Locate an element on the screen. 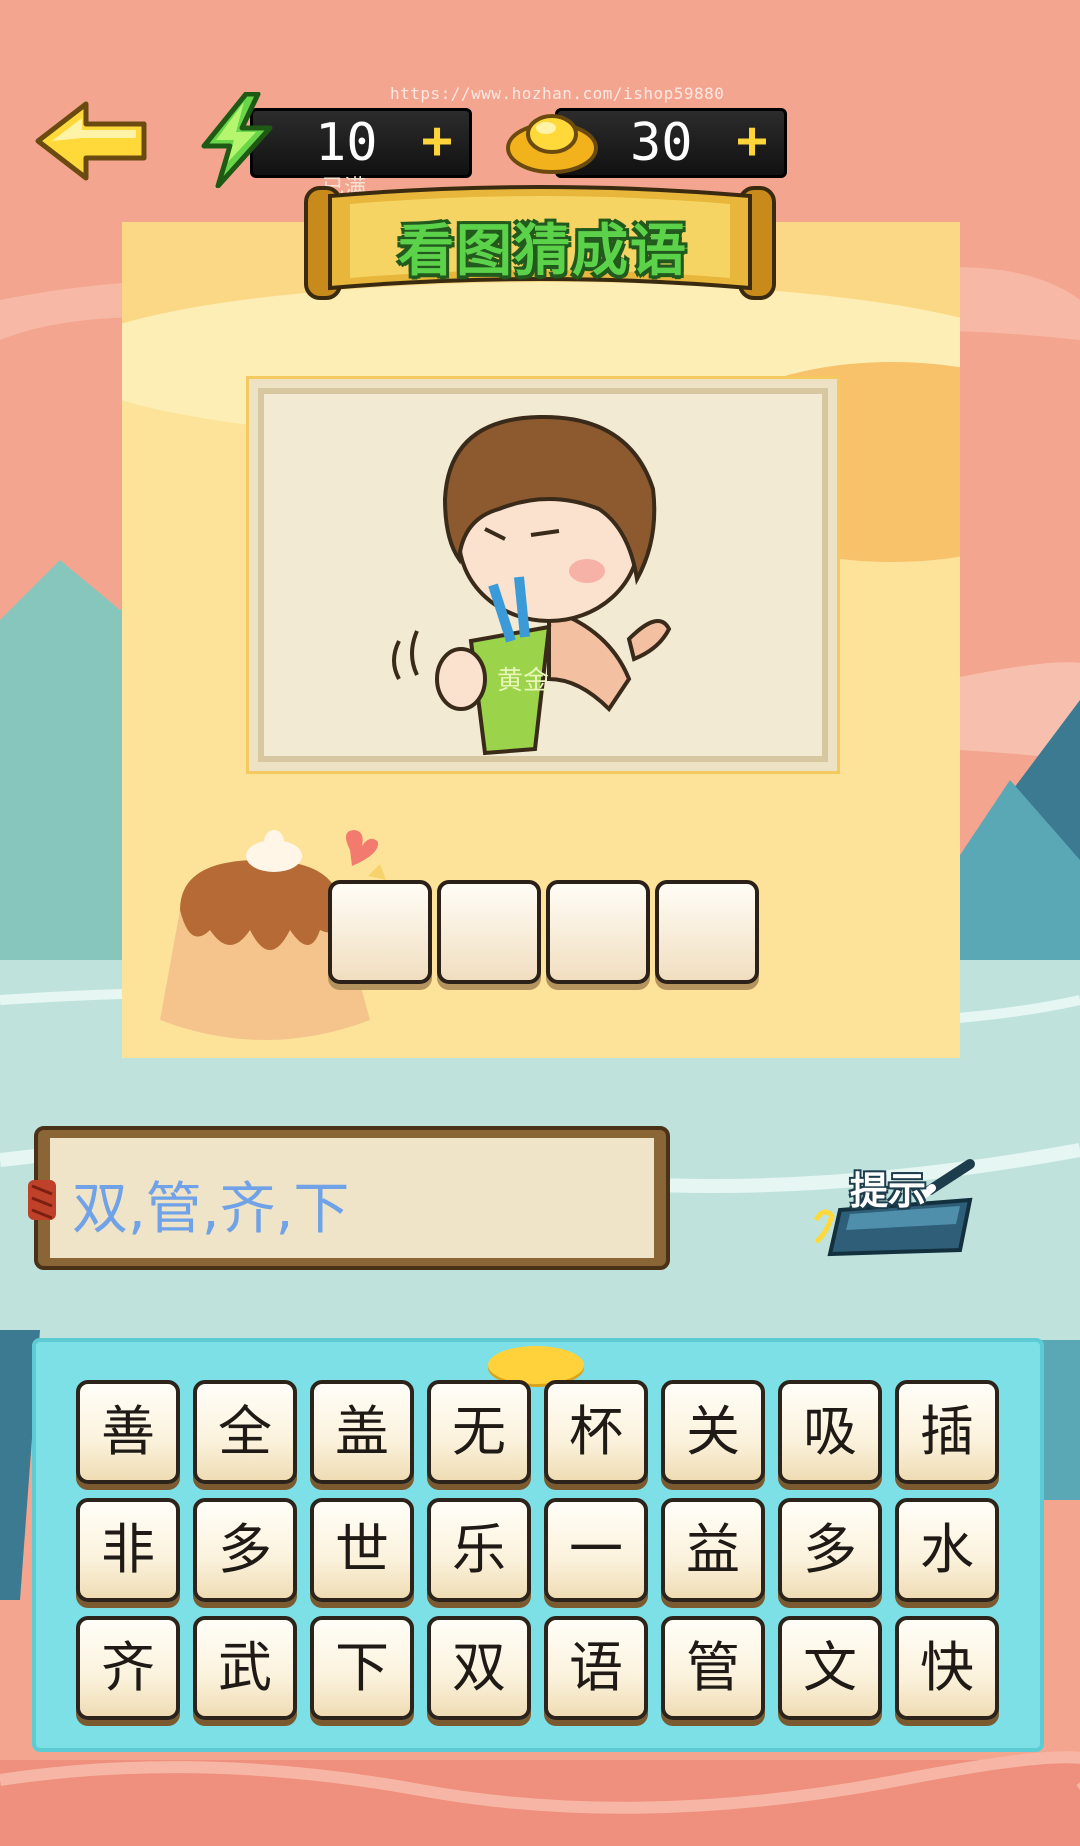 This screenshot has width=1080, height=1846. coin-value: 30 is located at coordinates (661, 143).